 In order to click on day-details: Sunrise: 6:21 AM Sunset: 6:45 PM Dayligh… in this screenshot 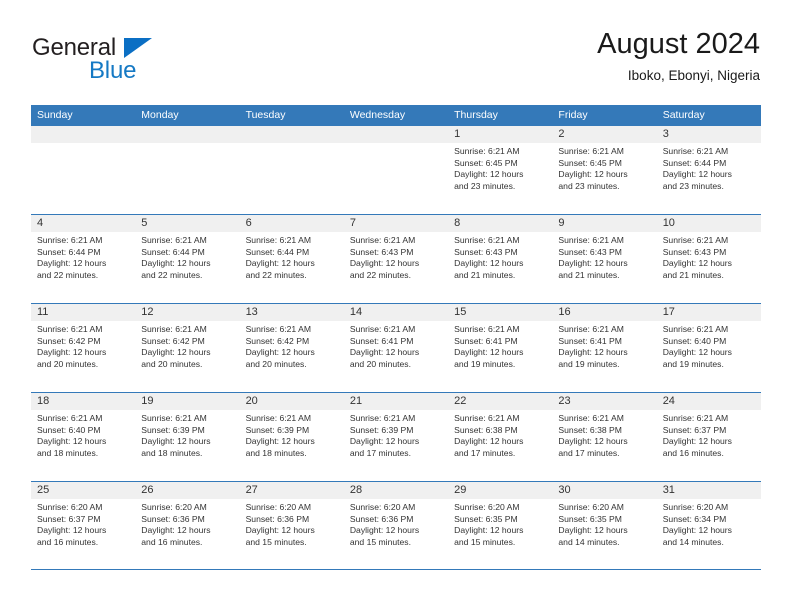, I will do `click(604, 167)`.